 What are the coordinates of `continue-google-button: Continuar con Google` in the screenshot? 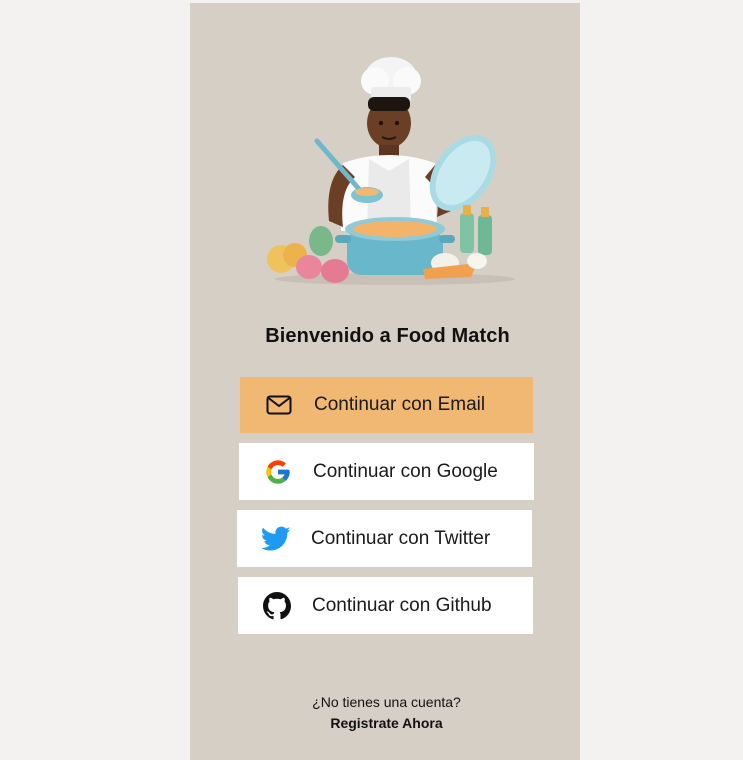 It's located at (386, 471).